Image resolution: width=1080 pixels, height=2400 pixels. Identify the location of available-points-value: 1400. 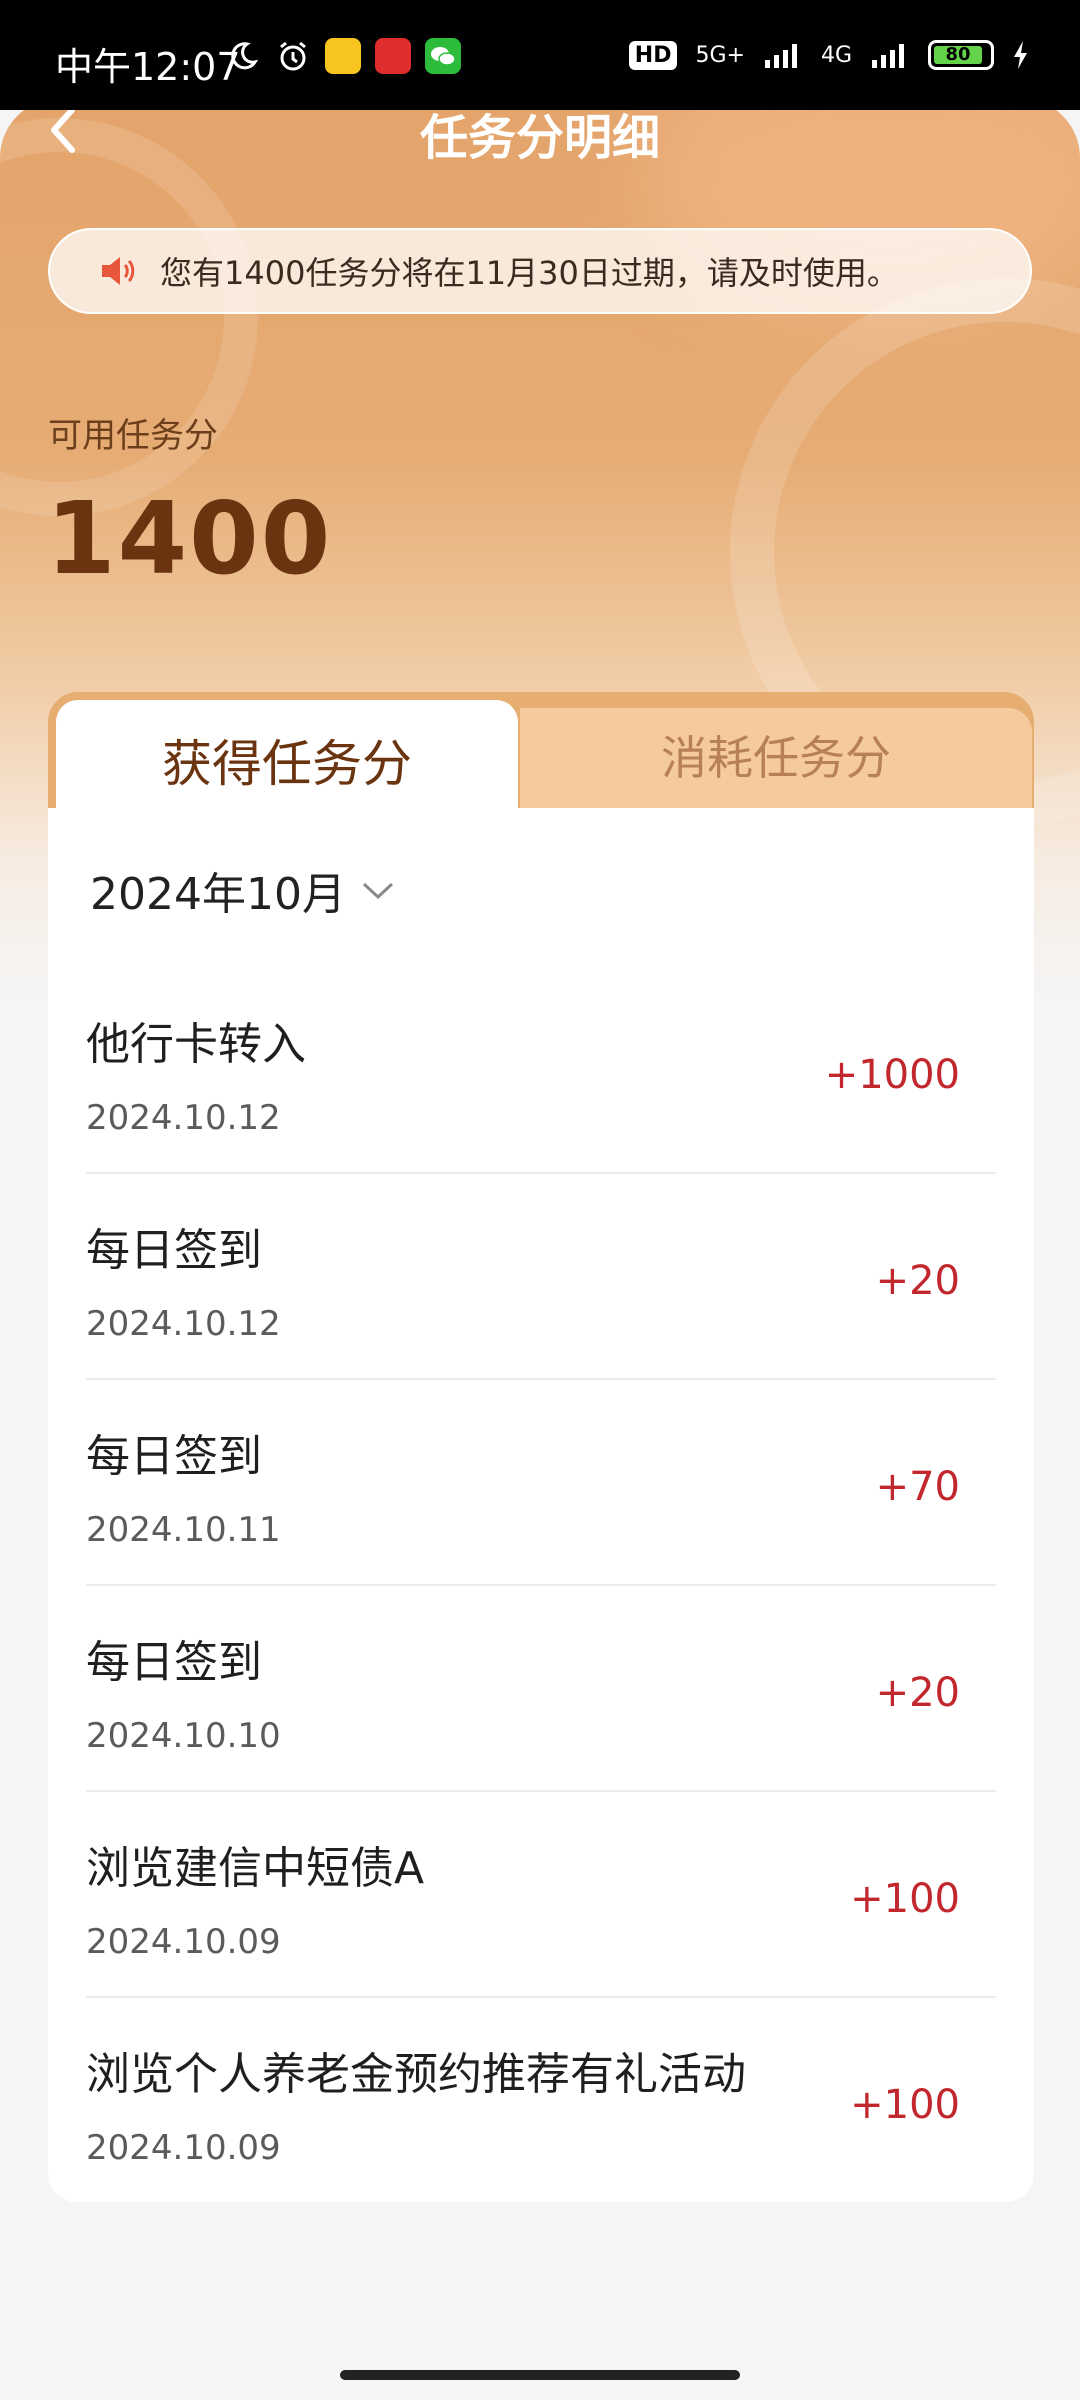
(189, 538).